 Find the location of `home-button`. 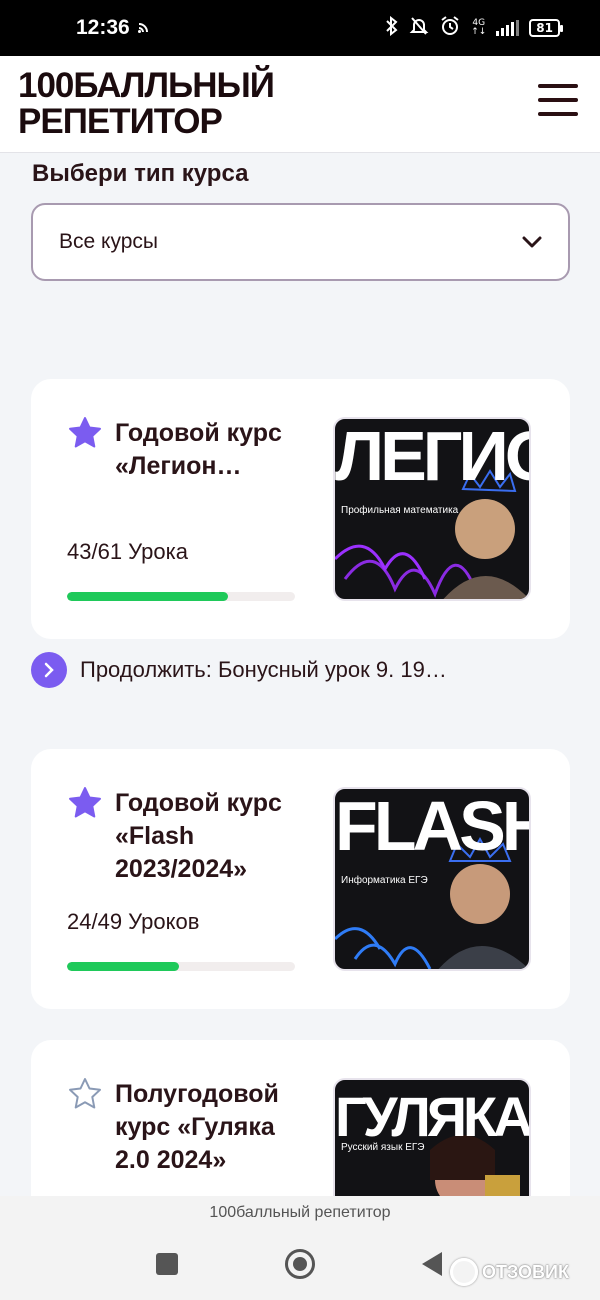

home-button is located at coordinates (300, 1264).